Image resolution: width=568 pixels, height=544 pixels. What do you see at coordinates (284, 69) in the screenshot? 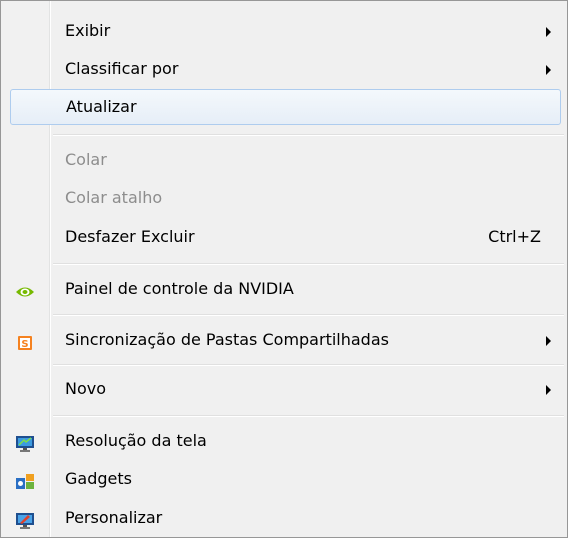
I see `menu-item-classificar-por: Classificar por` at bounding box center [284, 69].